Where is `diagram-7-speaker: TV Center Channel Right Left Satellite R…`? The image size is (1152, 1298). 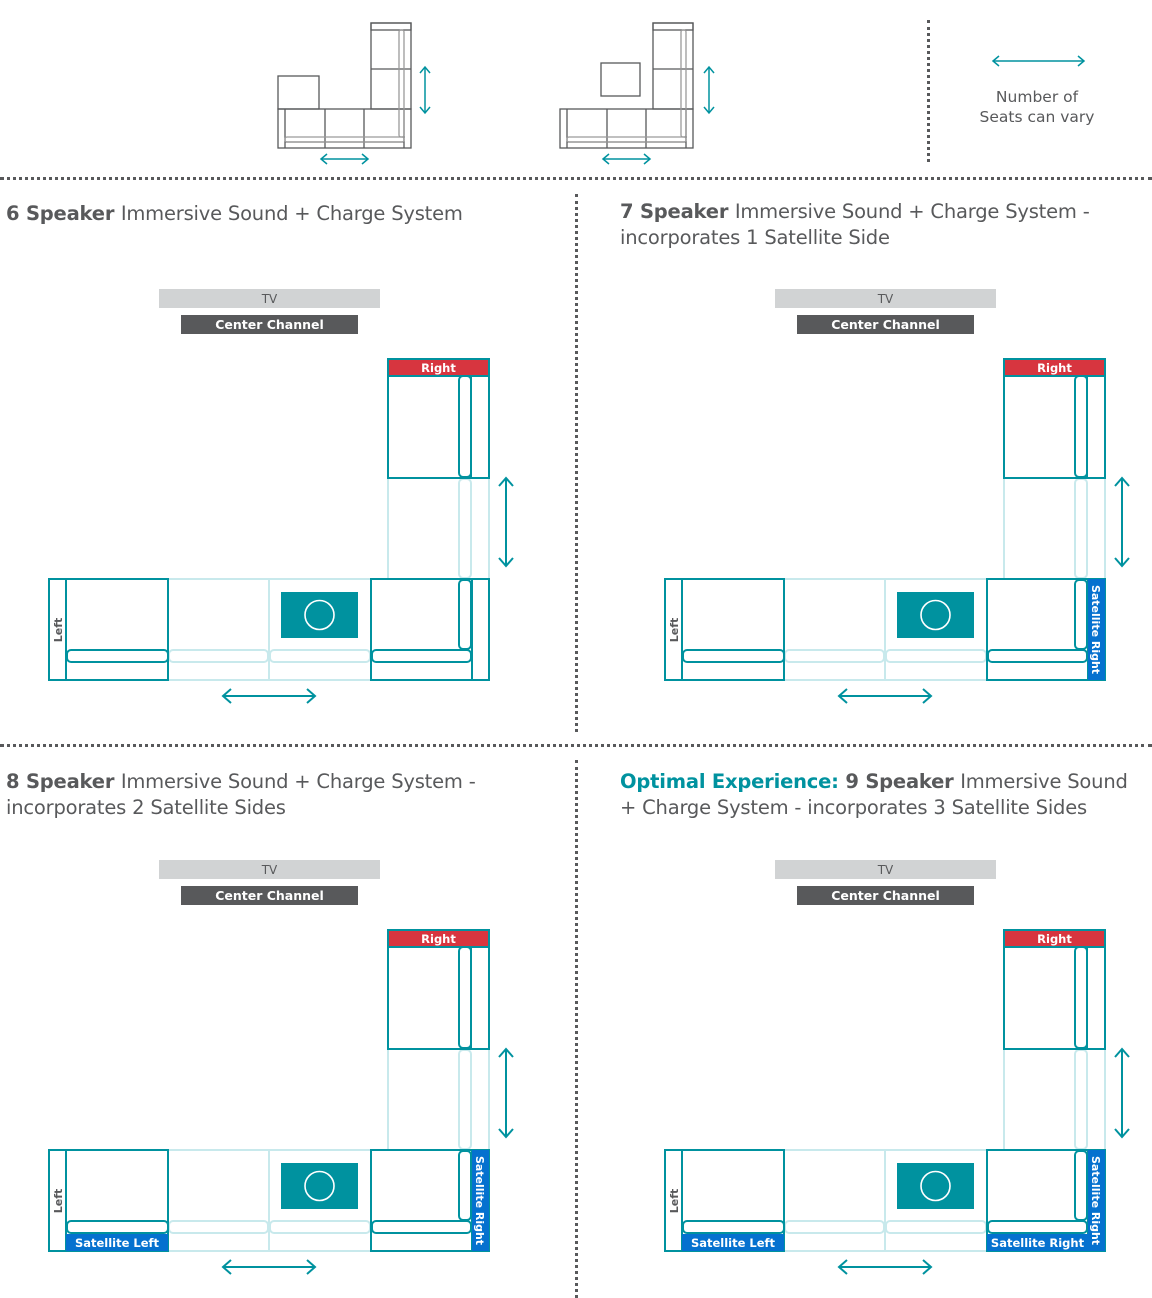 diagram-7-speaker: TV Center Channel Right Left Satellite R… is located at coordinates (897, 496).